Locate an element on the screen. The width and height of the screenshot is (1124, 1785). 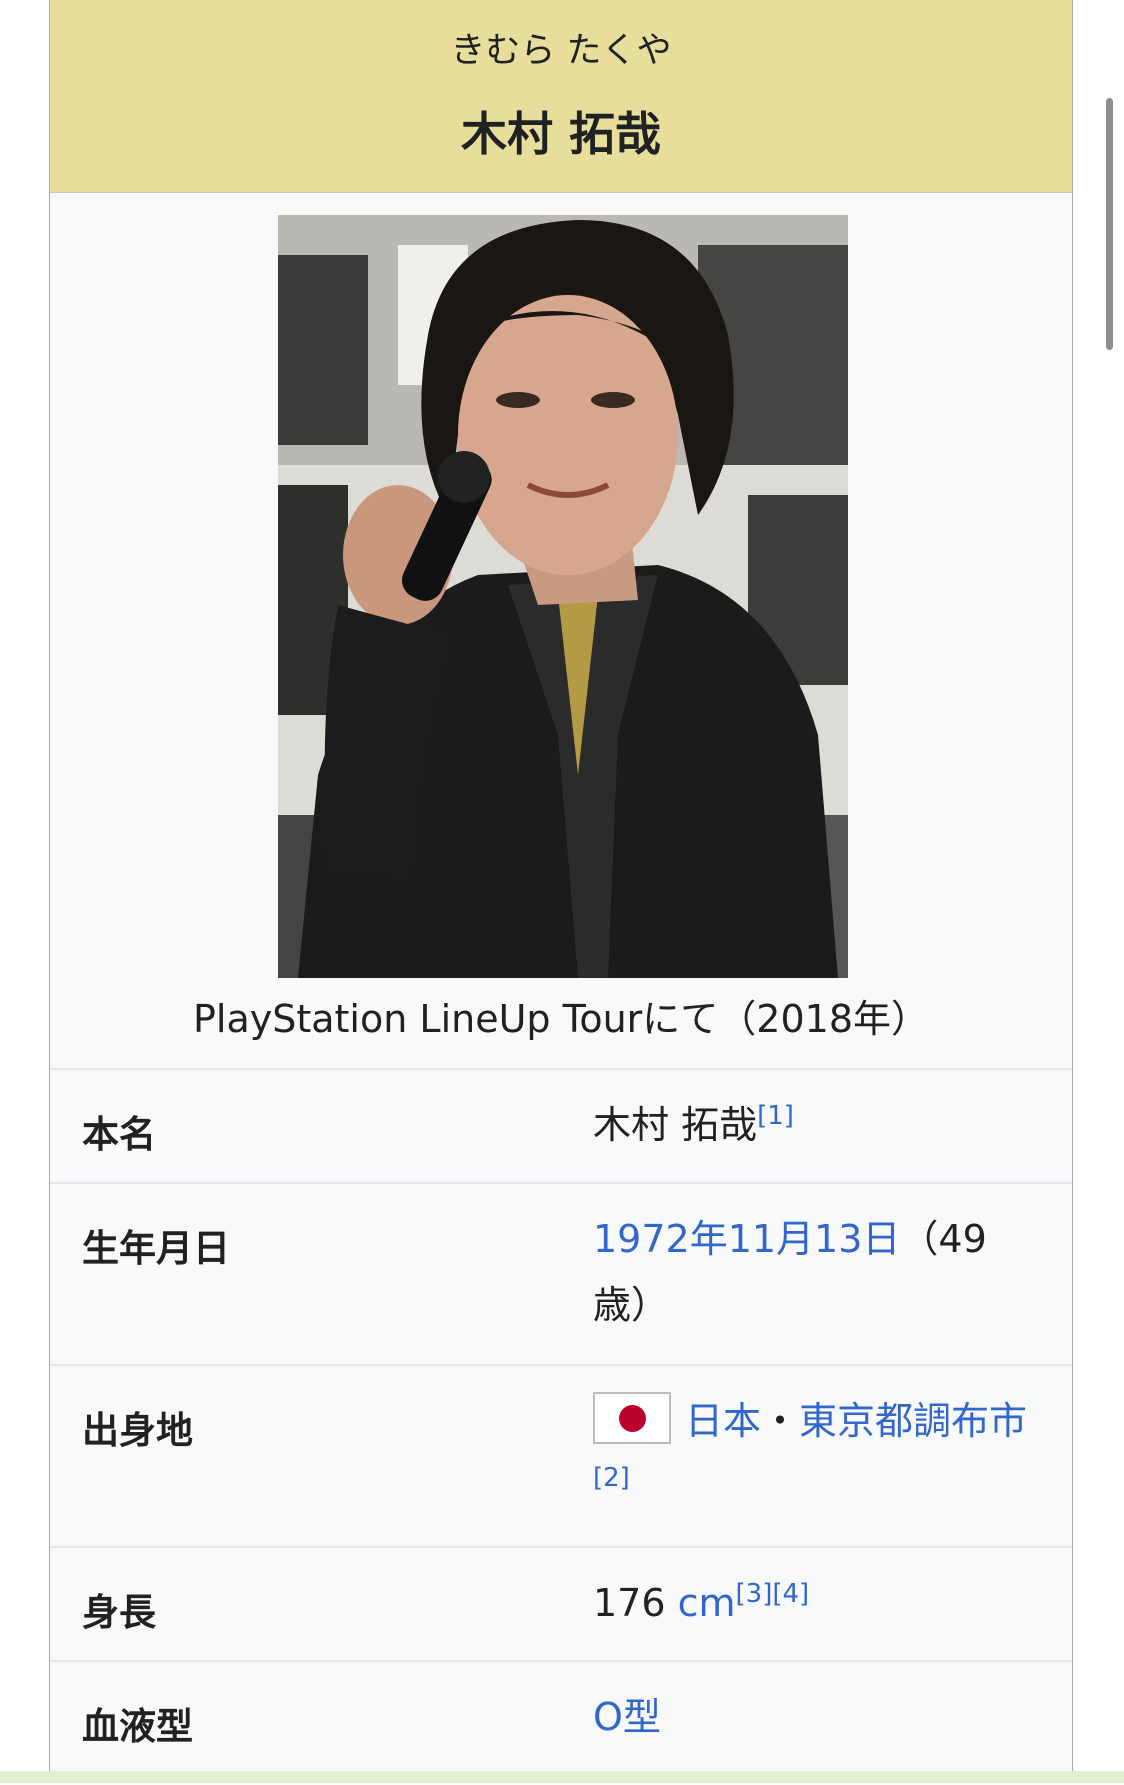
label-birth-date: 生年月日 is located at coordinates (156, 1248).